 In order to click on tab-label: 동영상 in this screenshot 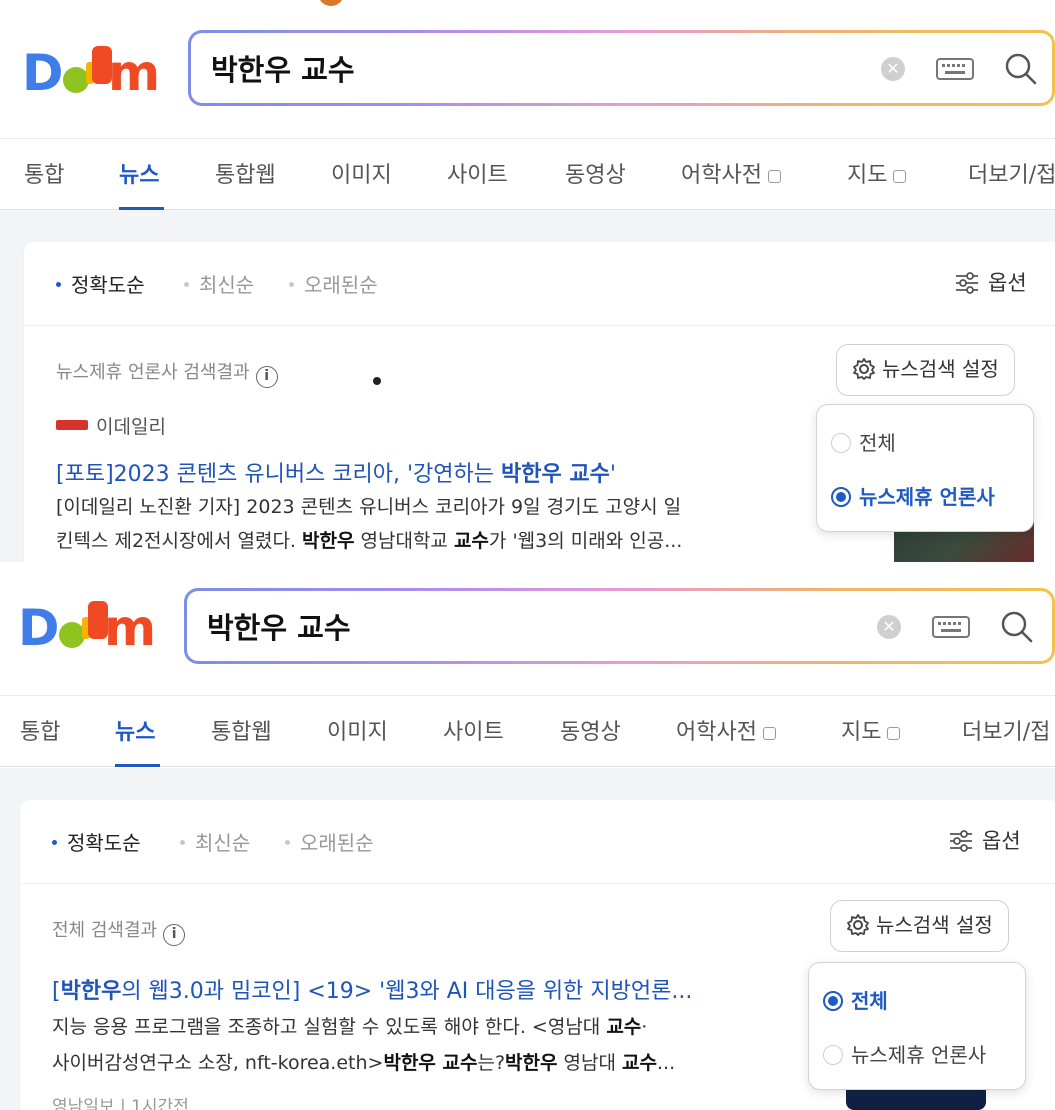, I will do `click(595, 175)`.